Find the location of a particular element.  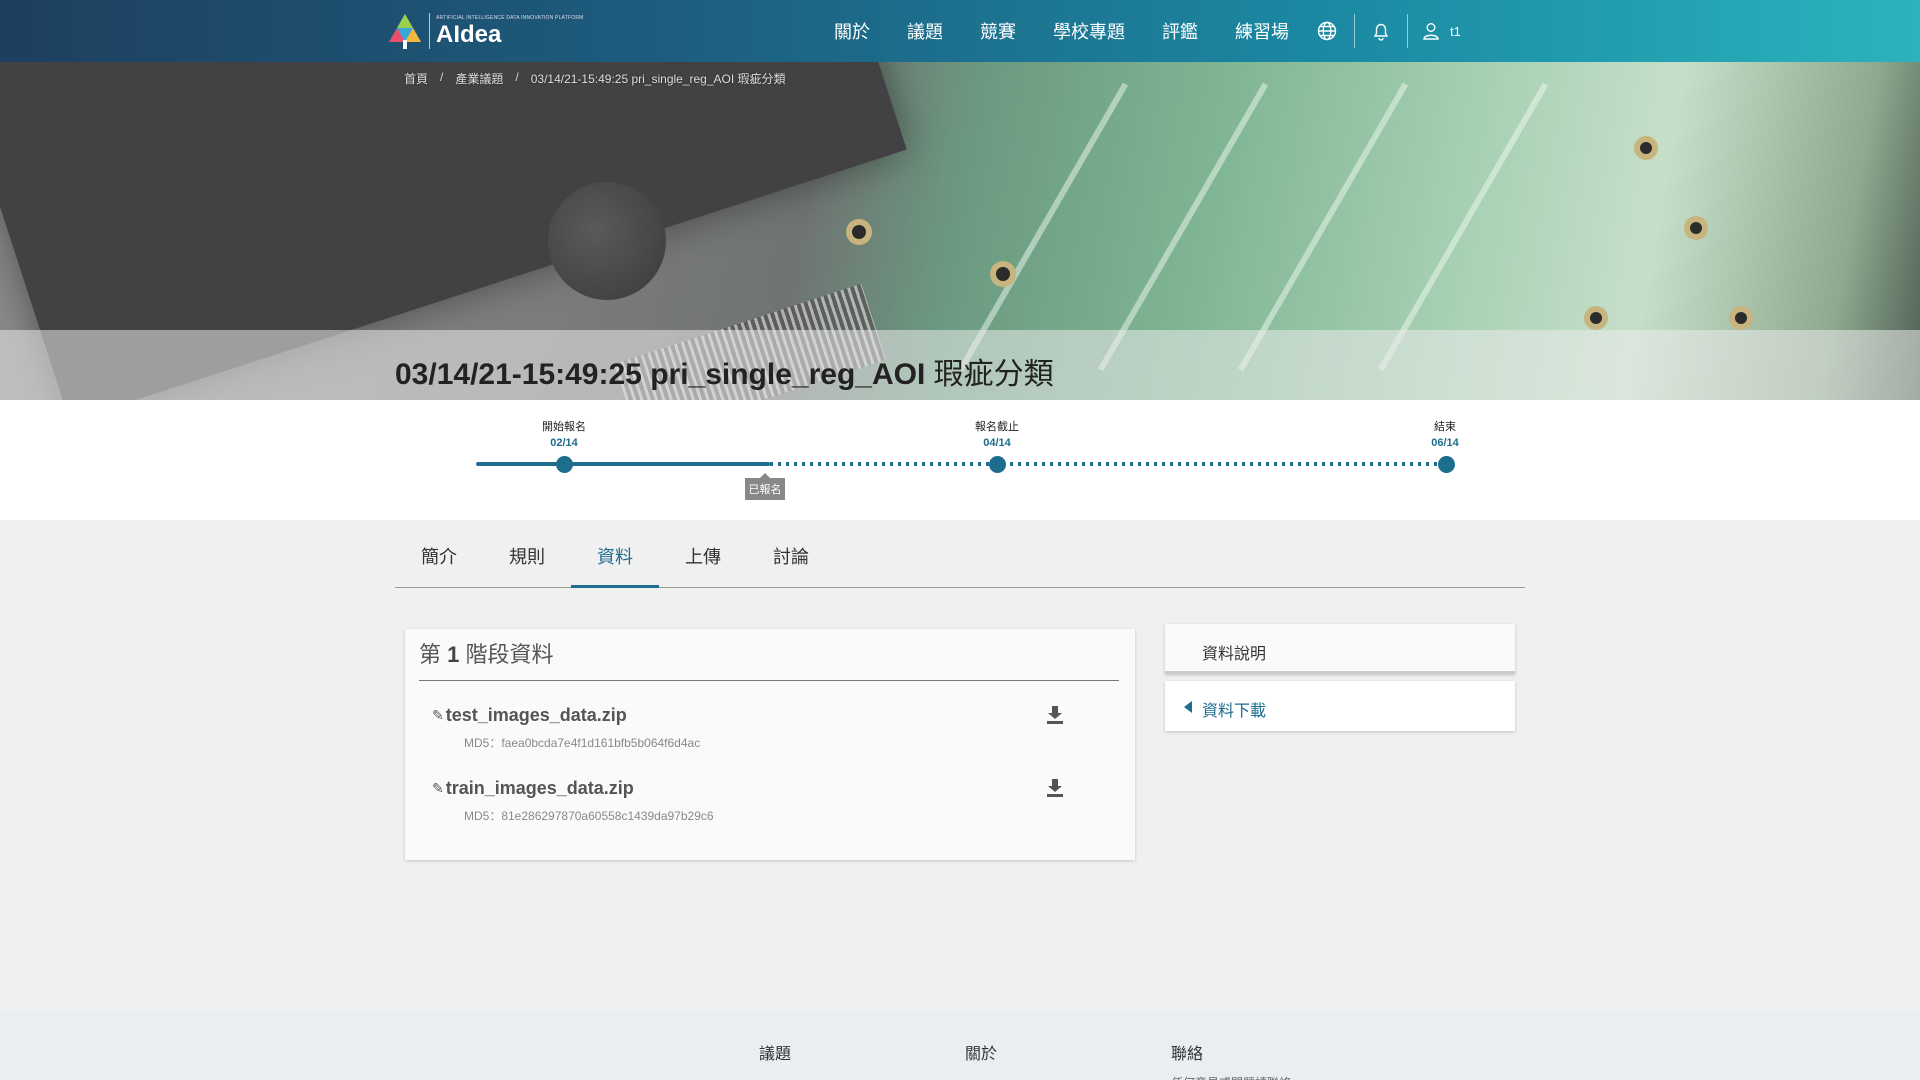

file-md5: MD5：81e286297870a60558c1439da97b29c6 is located at coordinates (589, 816).